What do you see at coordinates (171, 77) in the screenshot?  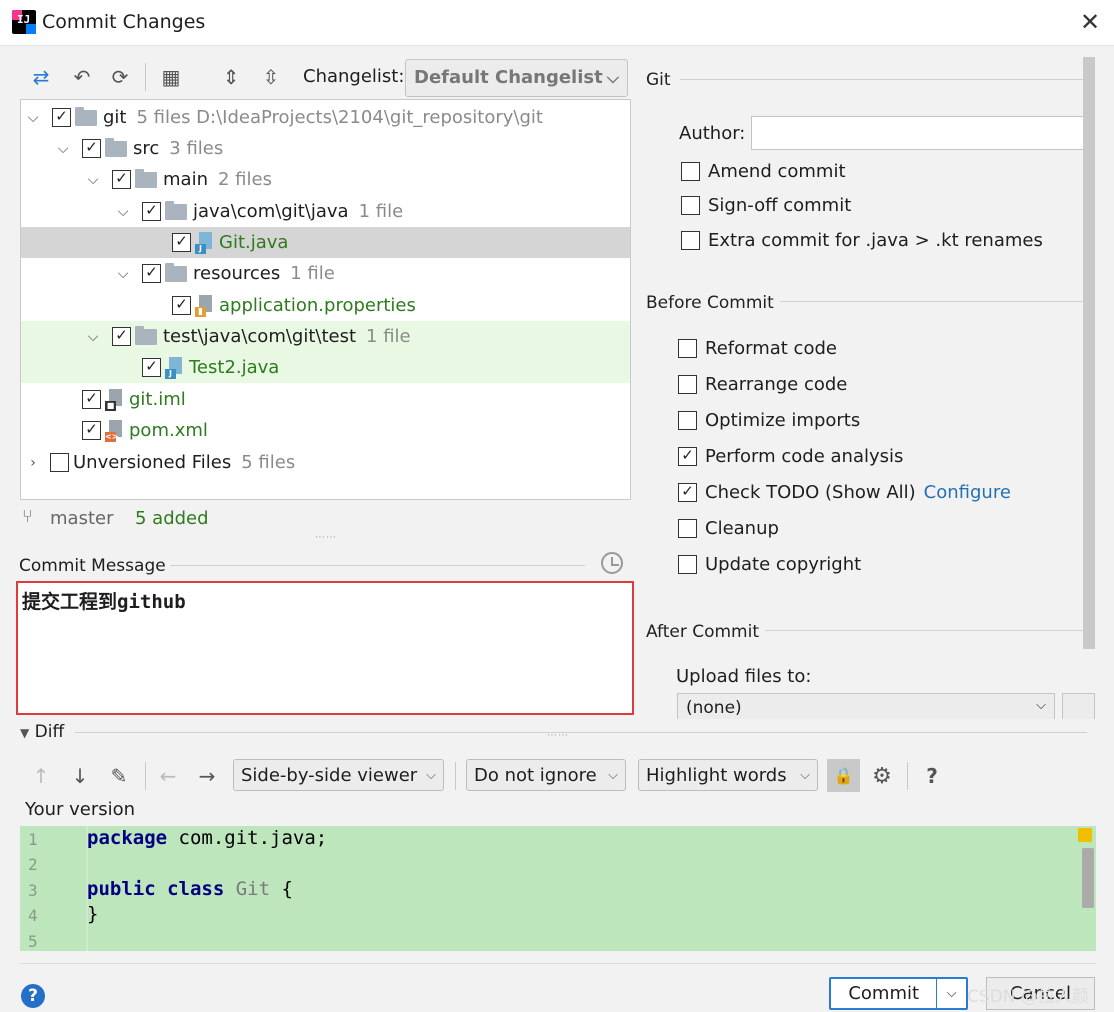 I see `group-by-icon: ▦` at bounding box center [171, 77].